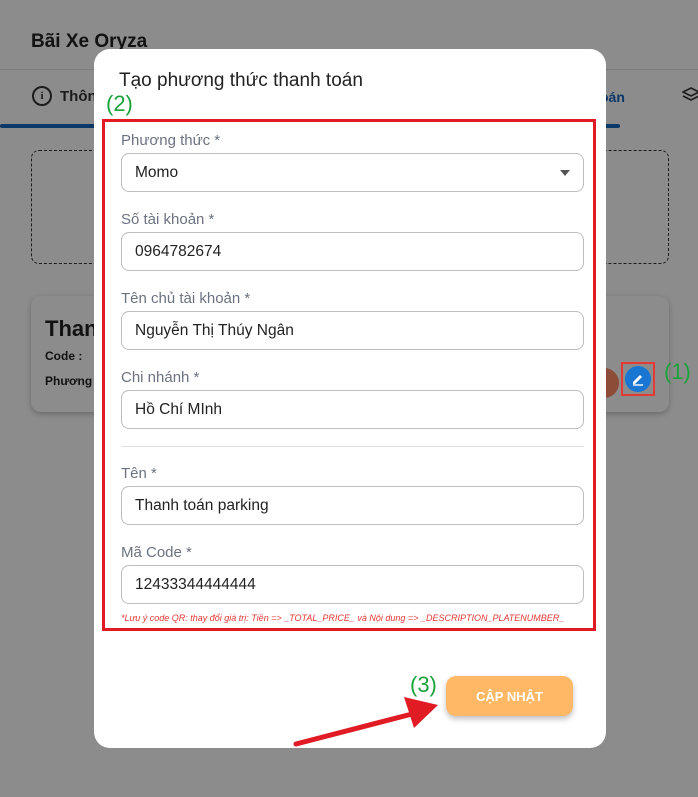 The image size is (698, 797). Describe the element at coordinates (168, 219) in the screenshot. I see `account-number-label: Số tài khoản *` at that location.